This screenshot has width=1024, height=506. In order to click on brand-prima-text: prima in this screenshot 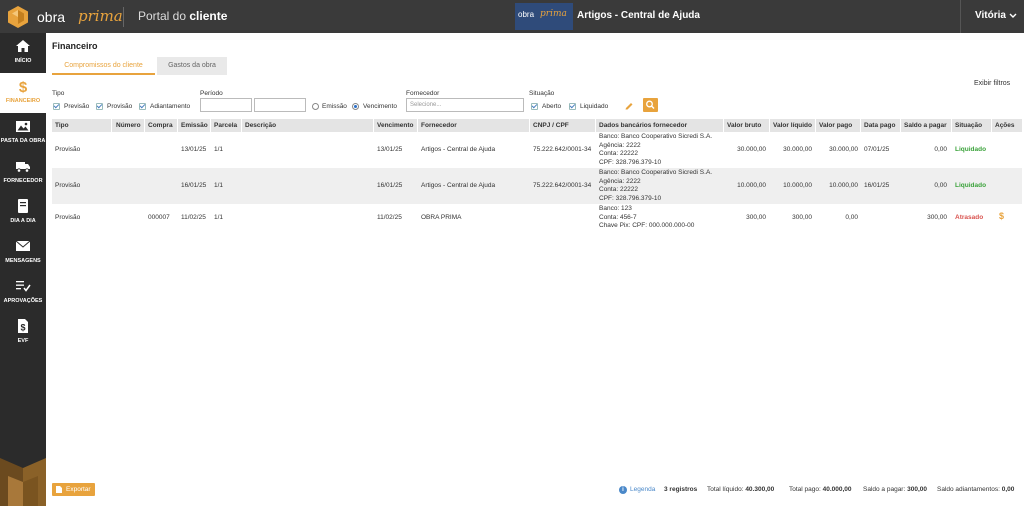, I will do `click(553, 14)`.